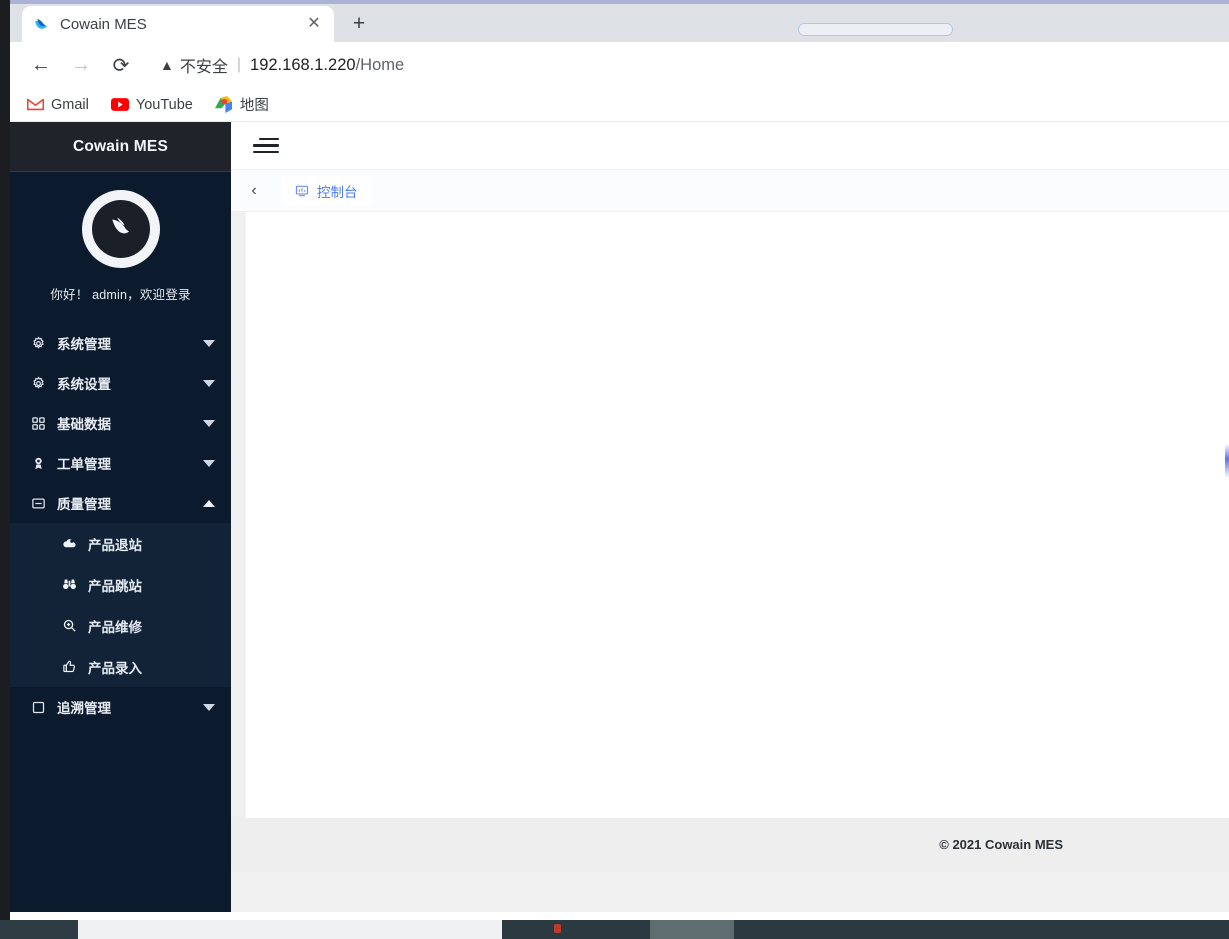 The image size is (1229, 939). Describe the element at coordinates (38, 503) in the screenshot. I see `window-icon` at that location.